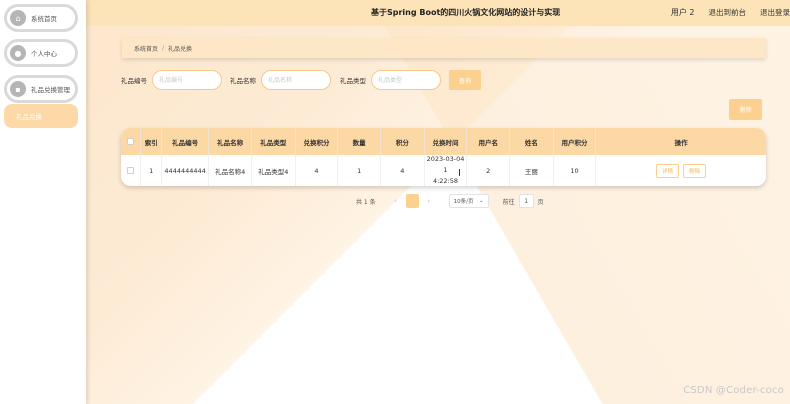 The height and width of the screenshot is (404, 790). I want to click on goto-page-input: 1, so click(526, 201).